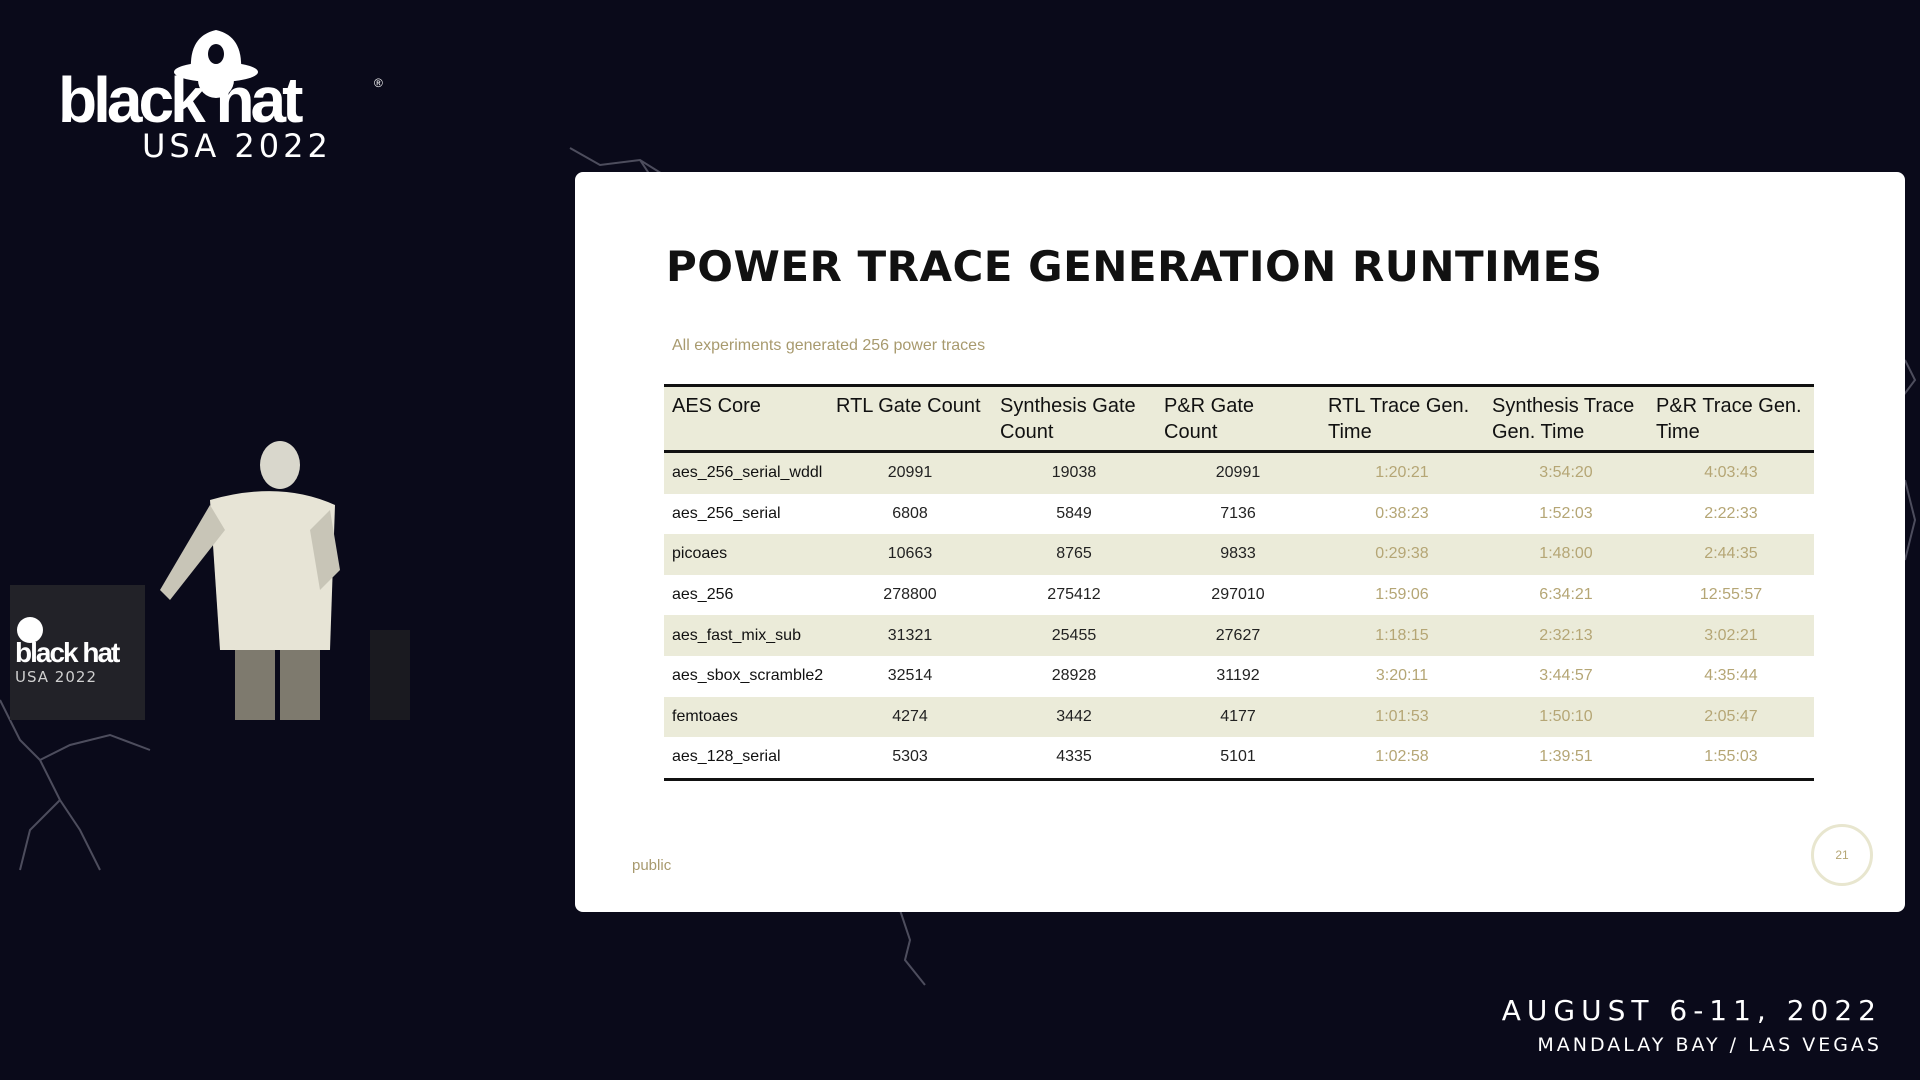 This screenshot has height=1080, width=1920. I want to click on cell-core: aes_256_serial_wddl, so click(747, 473).